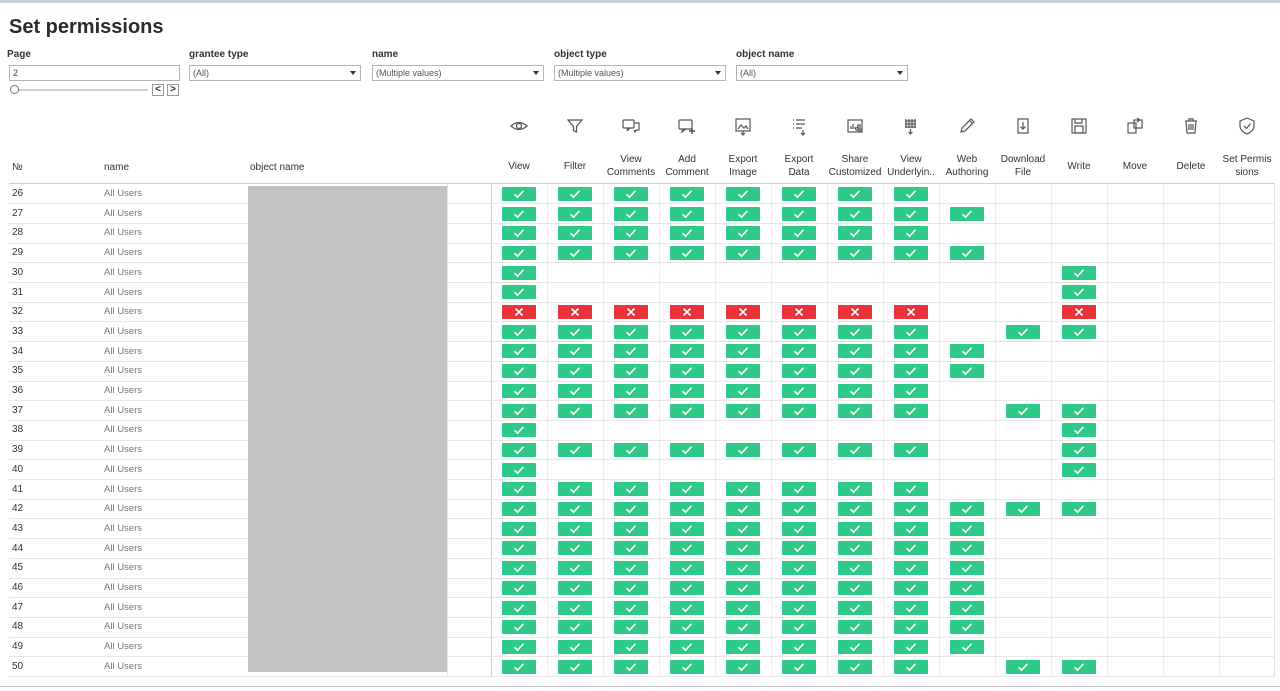 The height and width of the screenshot is (691, 1280). I want to click on page-slider-track, so click(81, 90).